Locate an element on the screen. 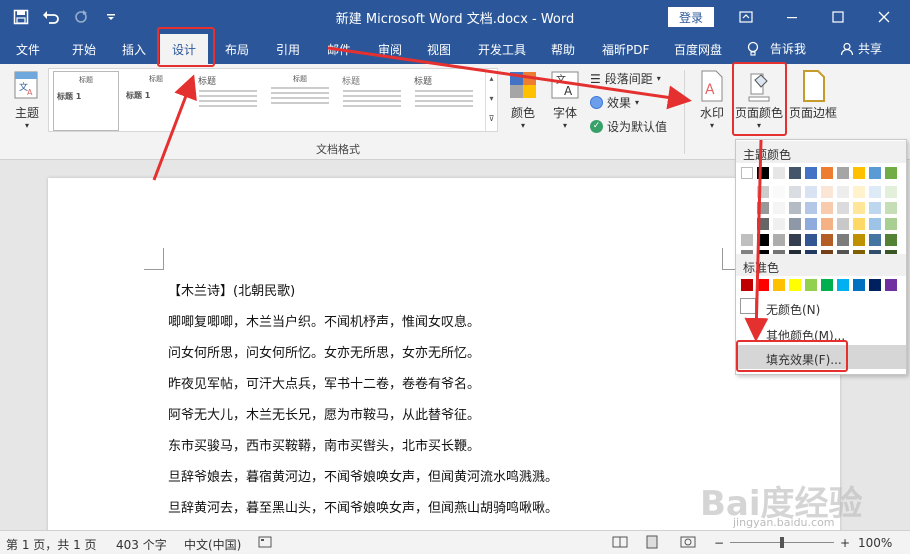 This screenshot has width=910, height=554. set-as-default-button: ✓ 设为默认值 is located at coordinates (628, 126).